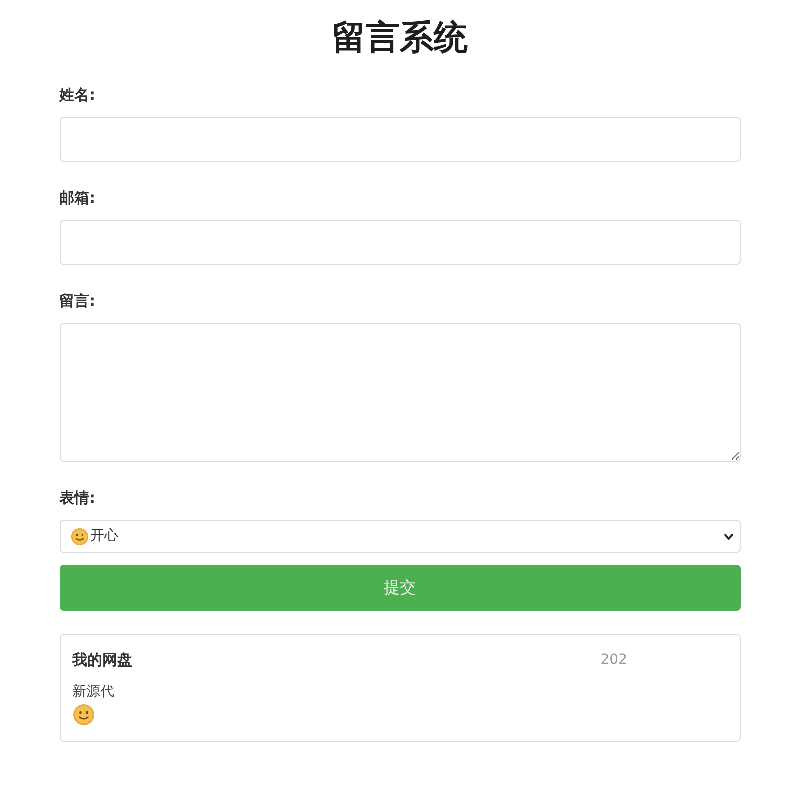  What do you see at coordinates (400, 38) in the screenshot?
I see `page-title: 留言系统` at bounding box center [400, 38].